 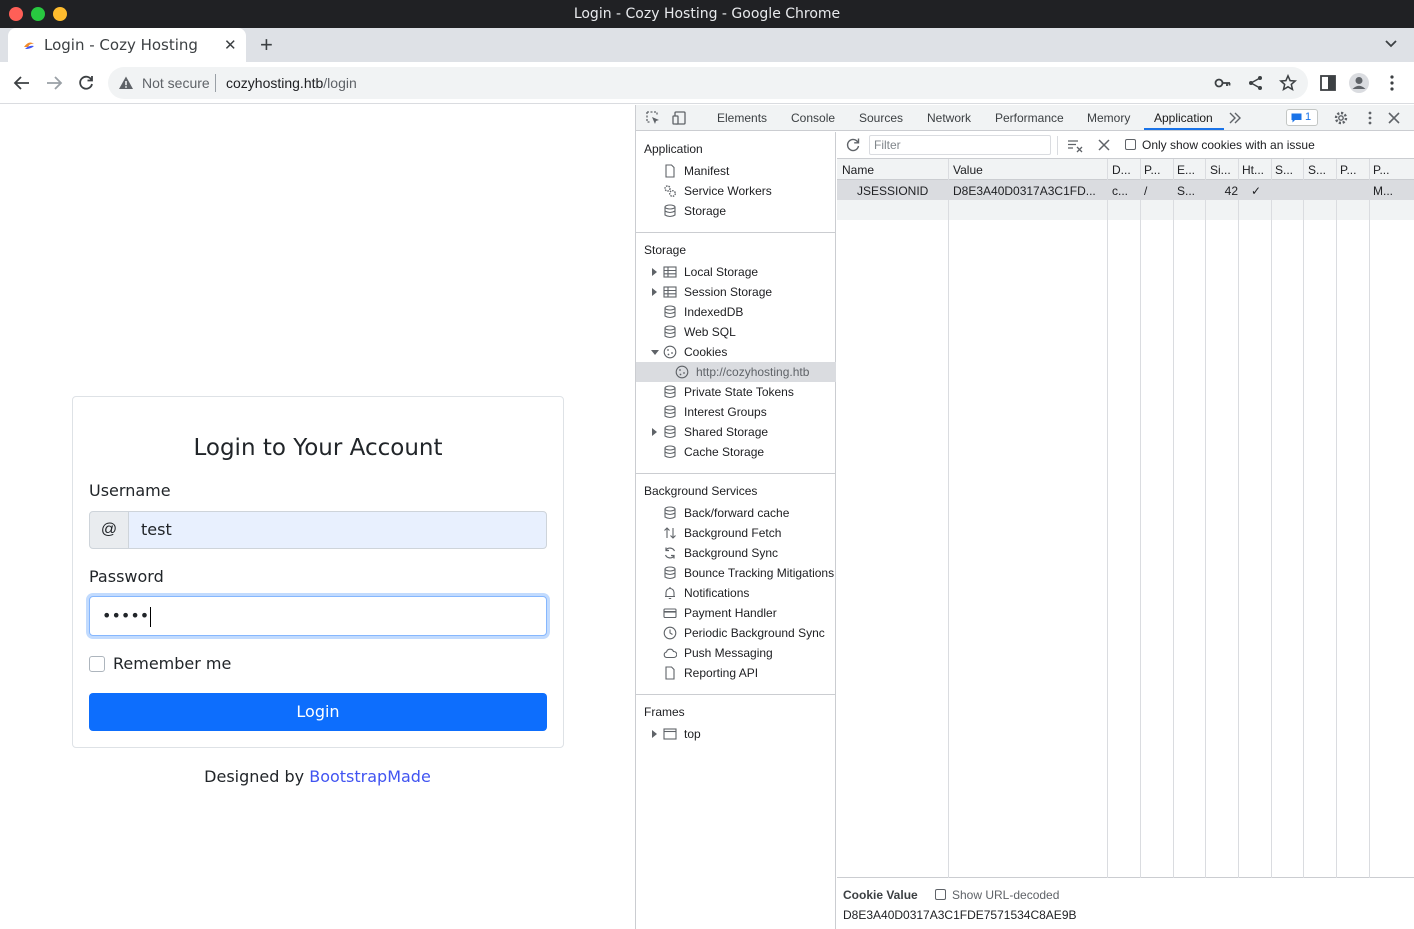 What do you see at coordinates (1328, 83) in the screenshot?
I see `side-panel-icon` at bounding box center [1328, 83].